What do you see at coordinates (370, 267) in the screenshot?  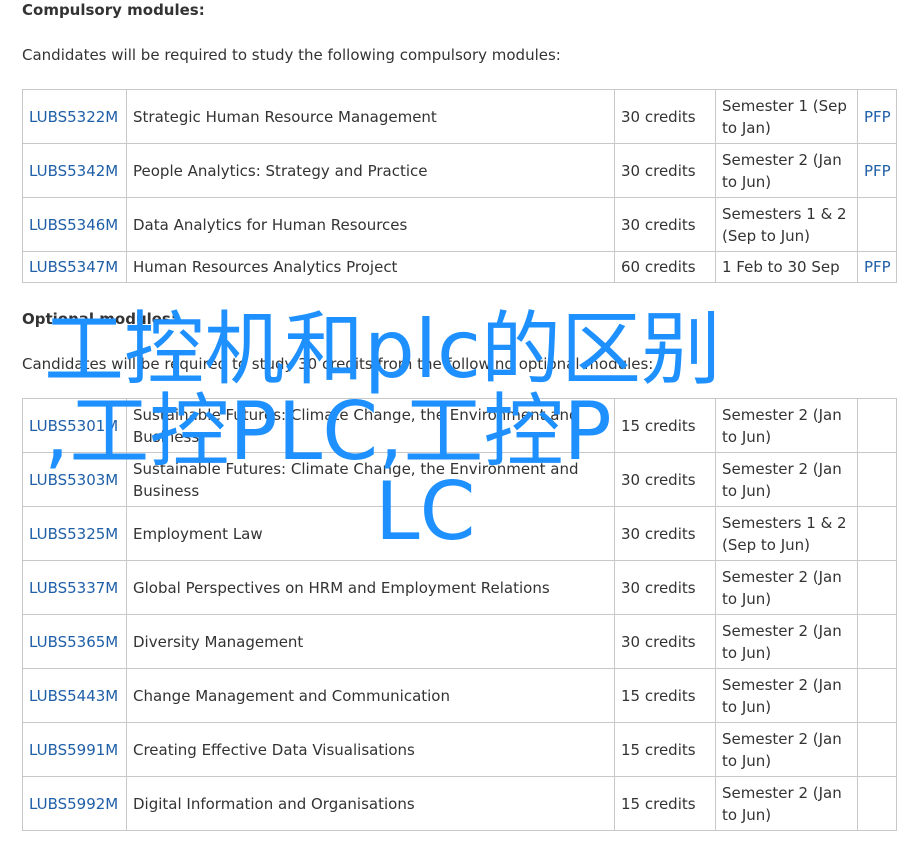 I see `module-title: Human Resources Analytics Project` at bounding box center [370, 267].